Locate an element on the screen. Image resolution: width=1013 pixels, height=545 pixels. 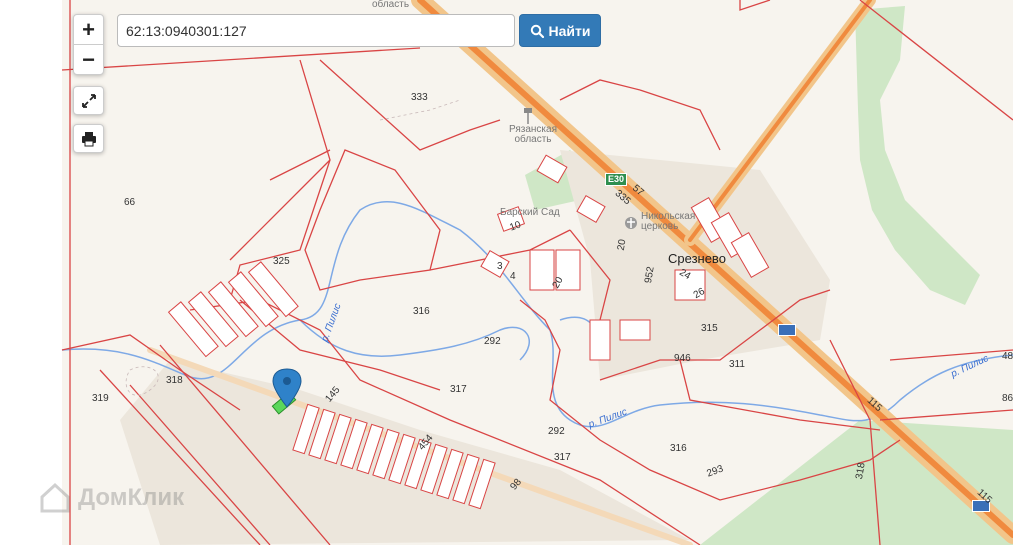
watermark-text: ДомКлик is located at coordinates (131, 497).